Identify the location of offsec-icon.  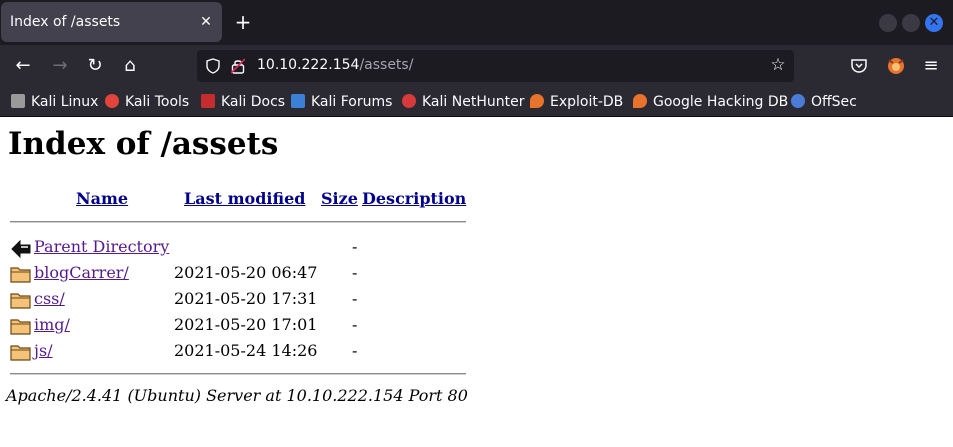
(798, 101).